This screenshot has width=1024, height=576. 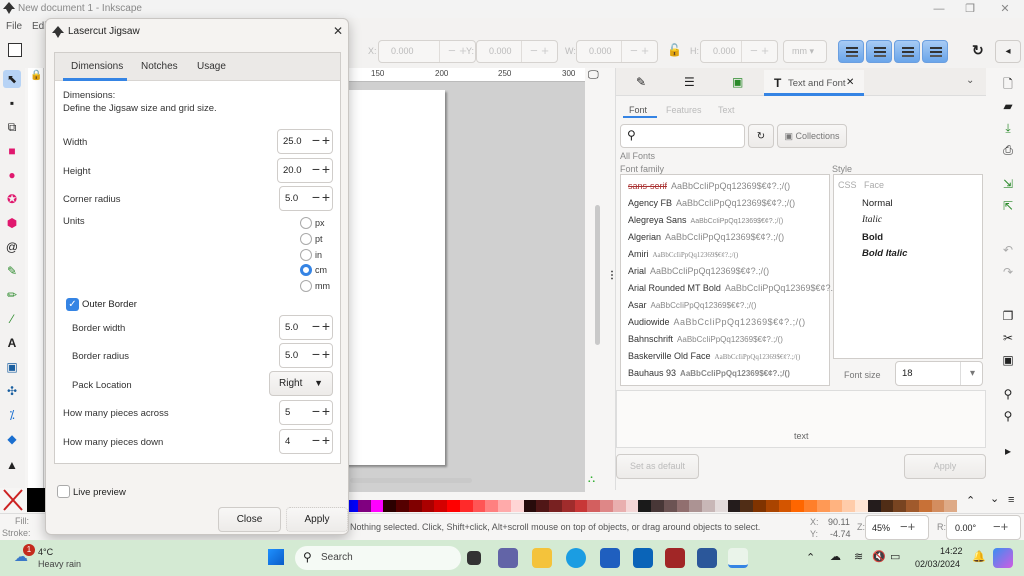 What do you see at coordinates (707, 558) in the screenshot?
I see `word-icon` at bounding box center [707, 558].